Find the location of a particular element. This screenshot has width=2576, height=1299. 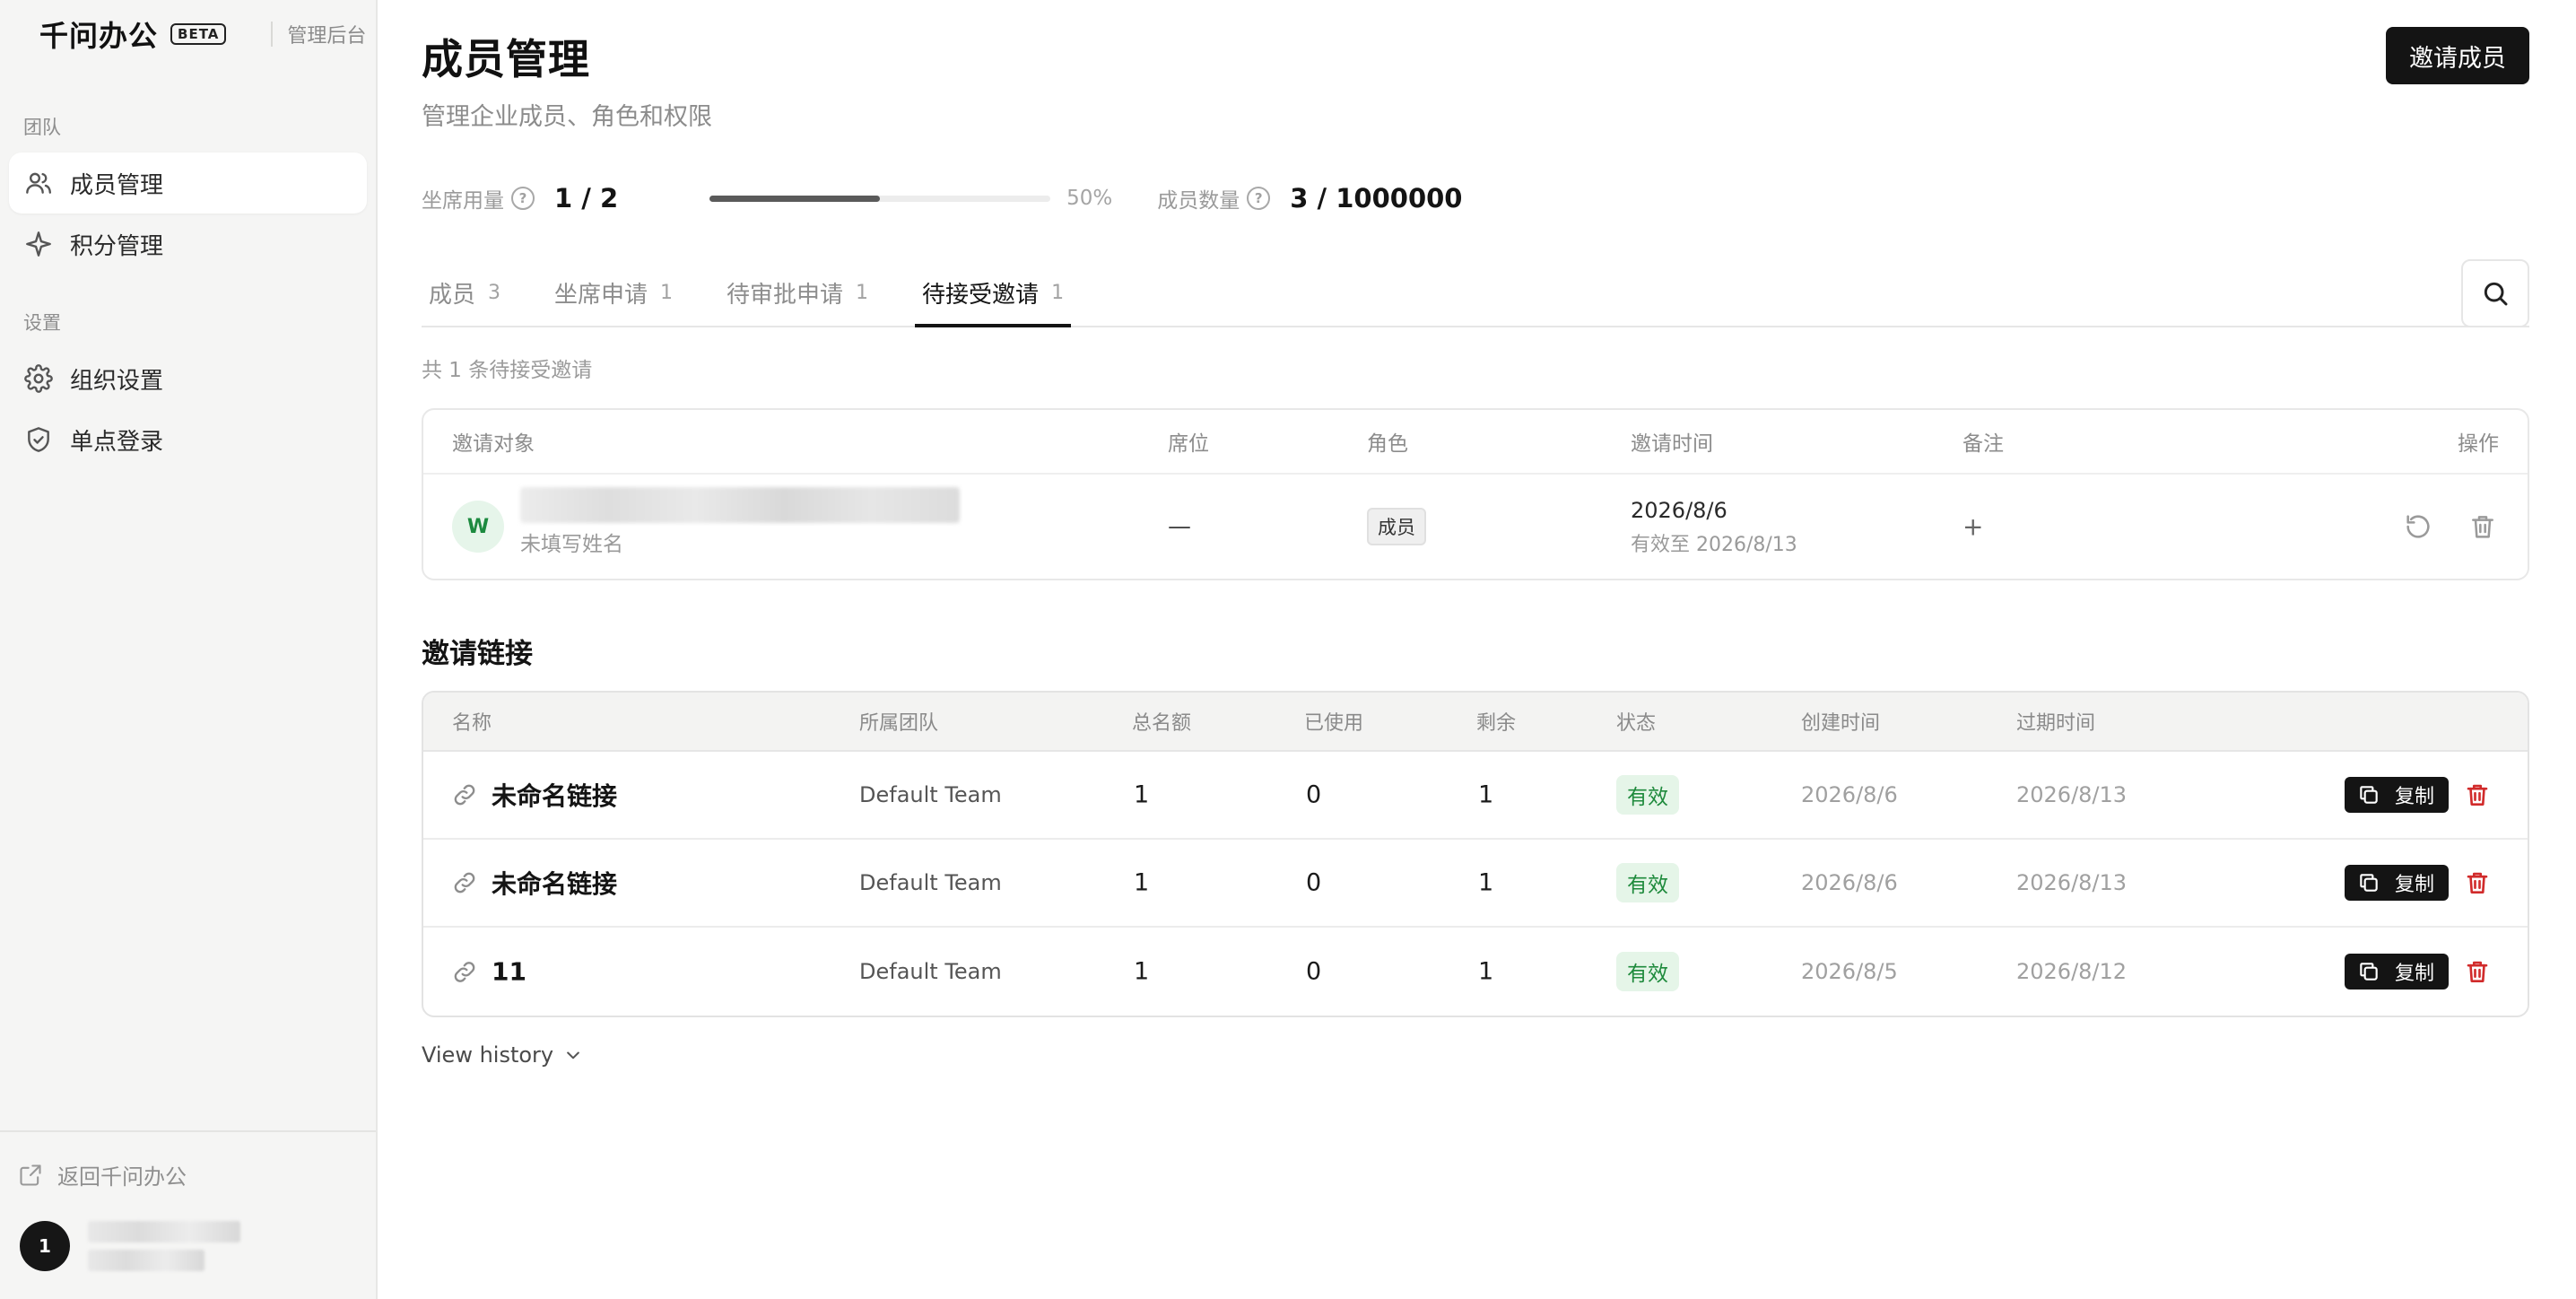

sidebar-item-org-settings: 组织设置 is located at coordinates (188, 378).